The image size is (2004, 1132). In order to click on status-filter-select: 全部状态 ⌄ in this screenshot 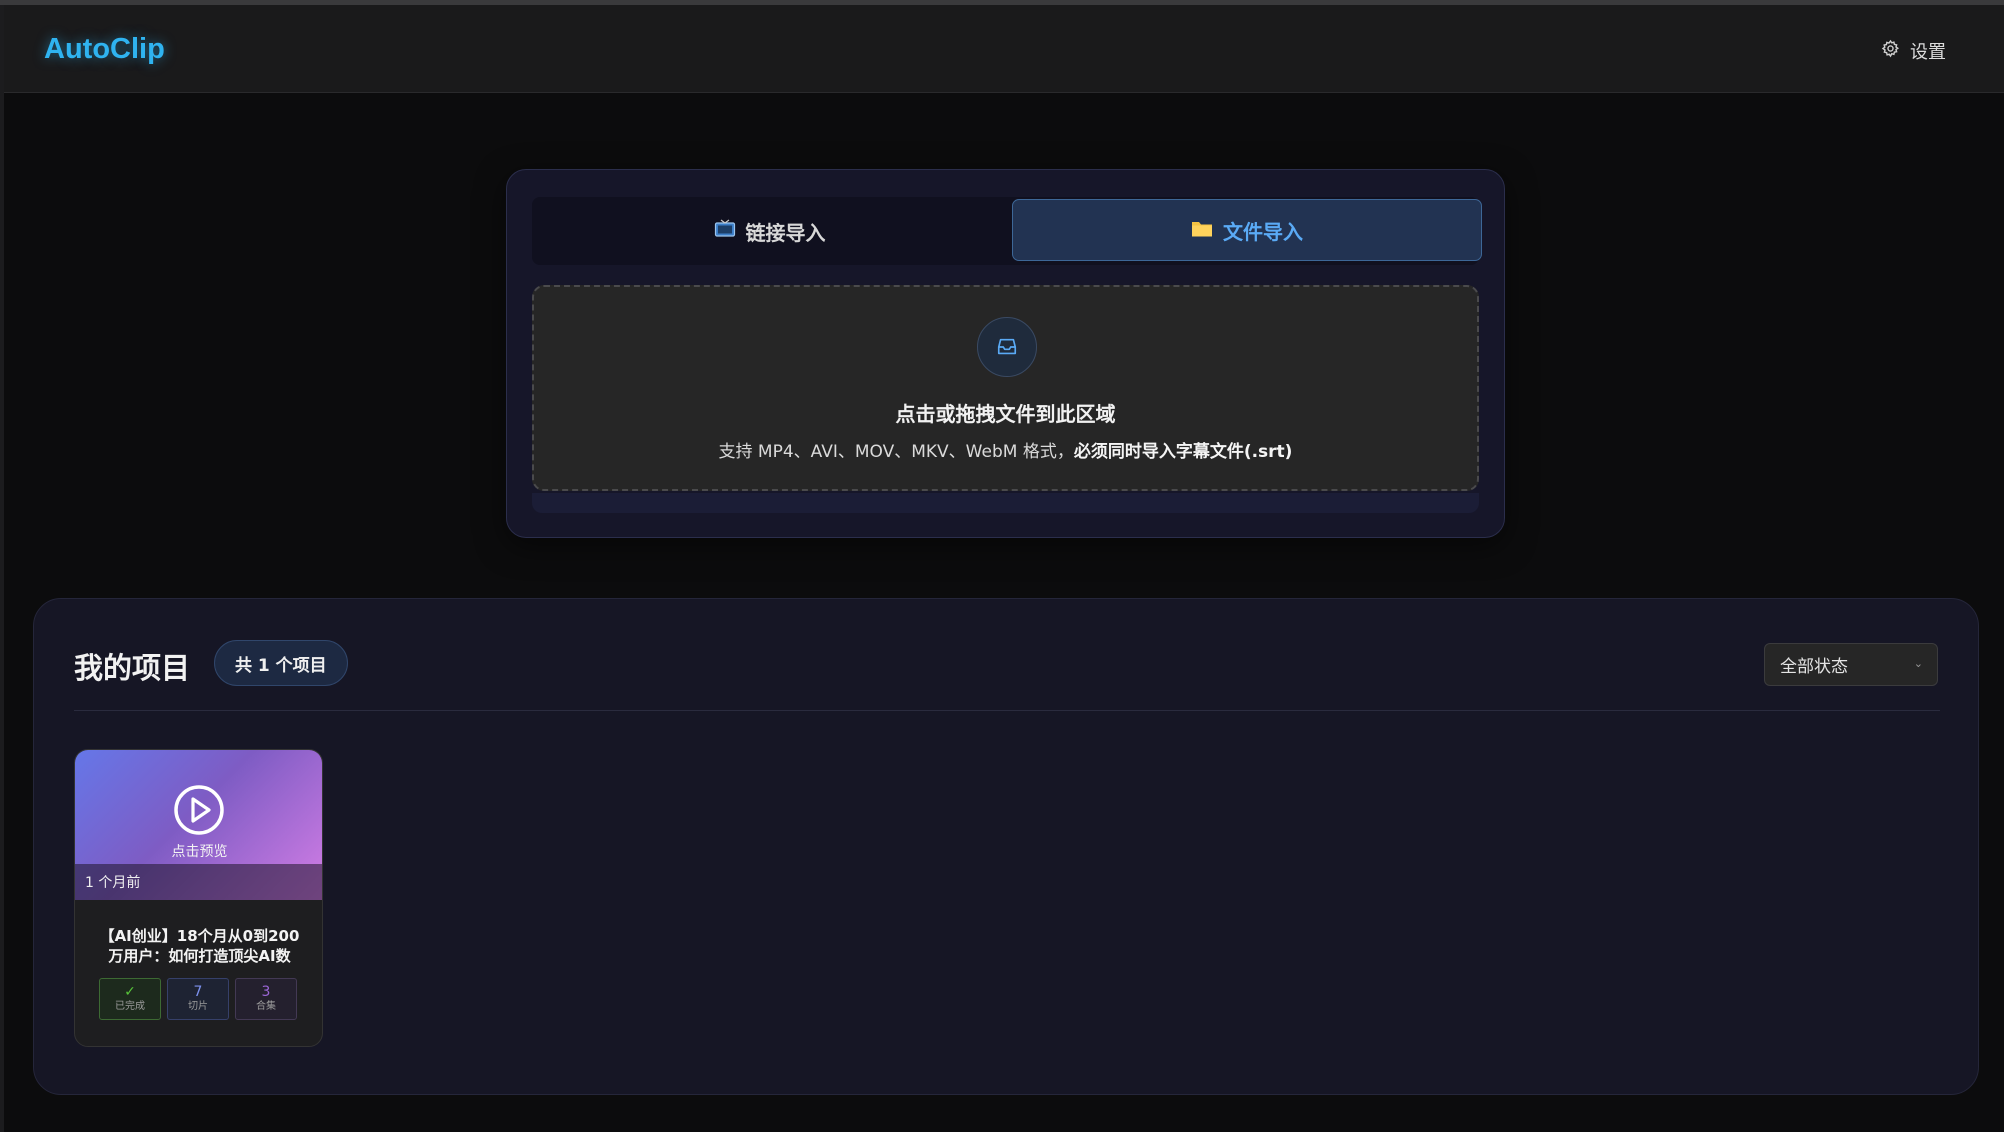, I will do `click(1851, 664)`.